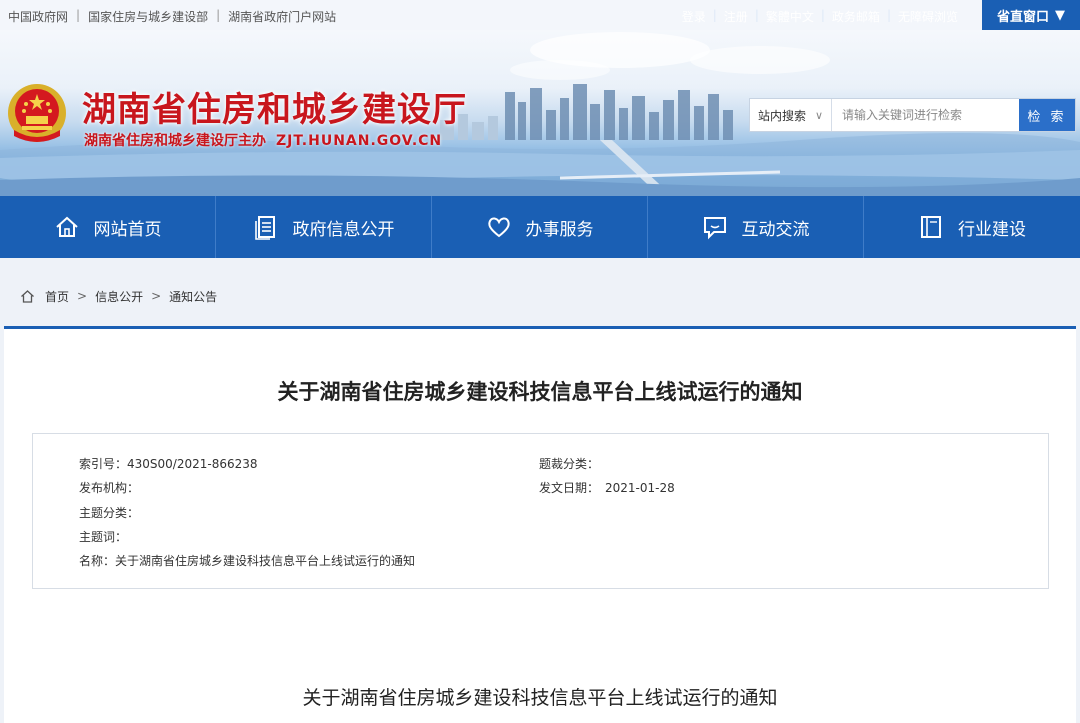 This screenshot has height=723, width=1080. Describe the element at coordinates (498, 227) in the screenshot. I see `heart-icon` at that location.